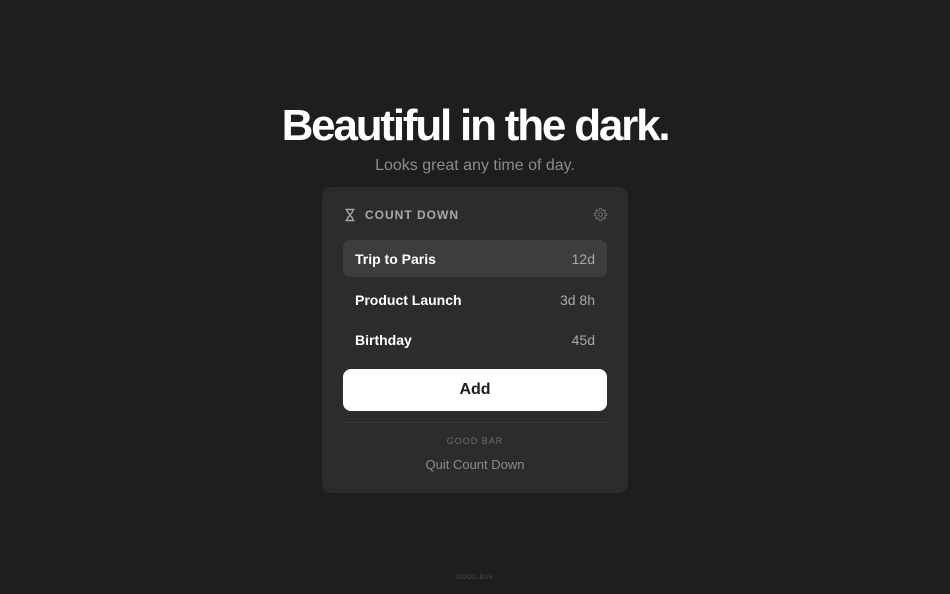 This screenshot has width=950, height=594. What do you see at coordinates (408, 299) in the screenshot?
I see `countdown-item-name: Product Launch` at bounding box center [408, 299].